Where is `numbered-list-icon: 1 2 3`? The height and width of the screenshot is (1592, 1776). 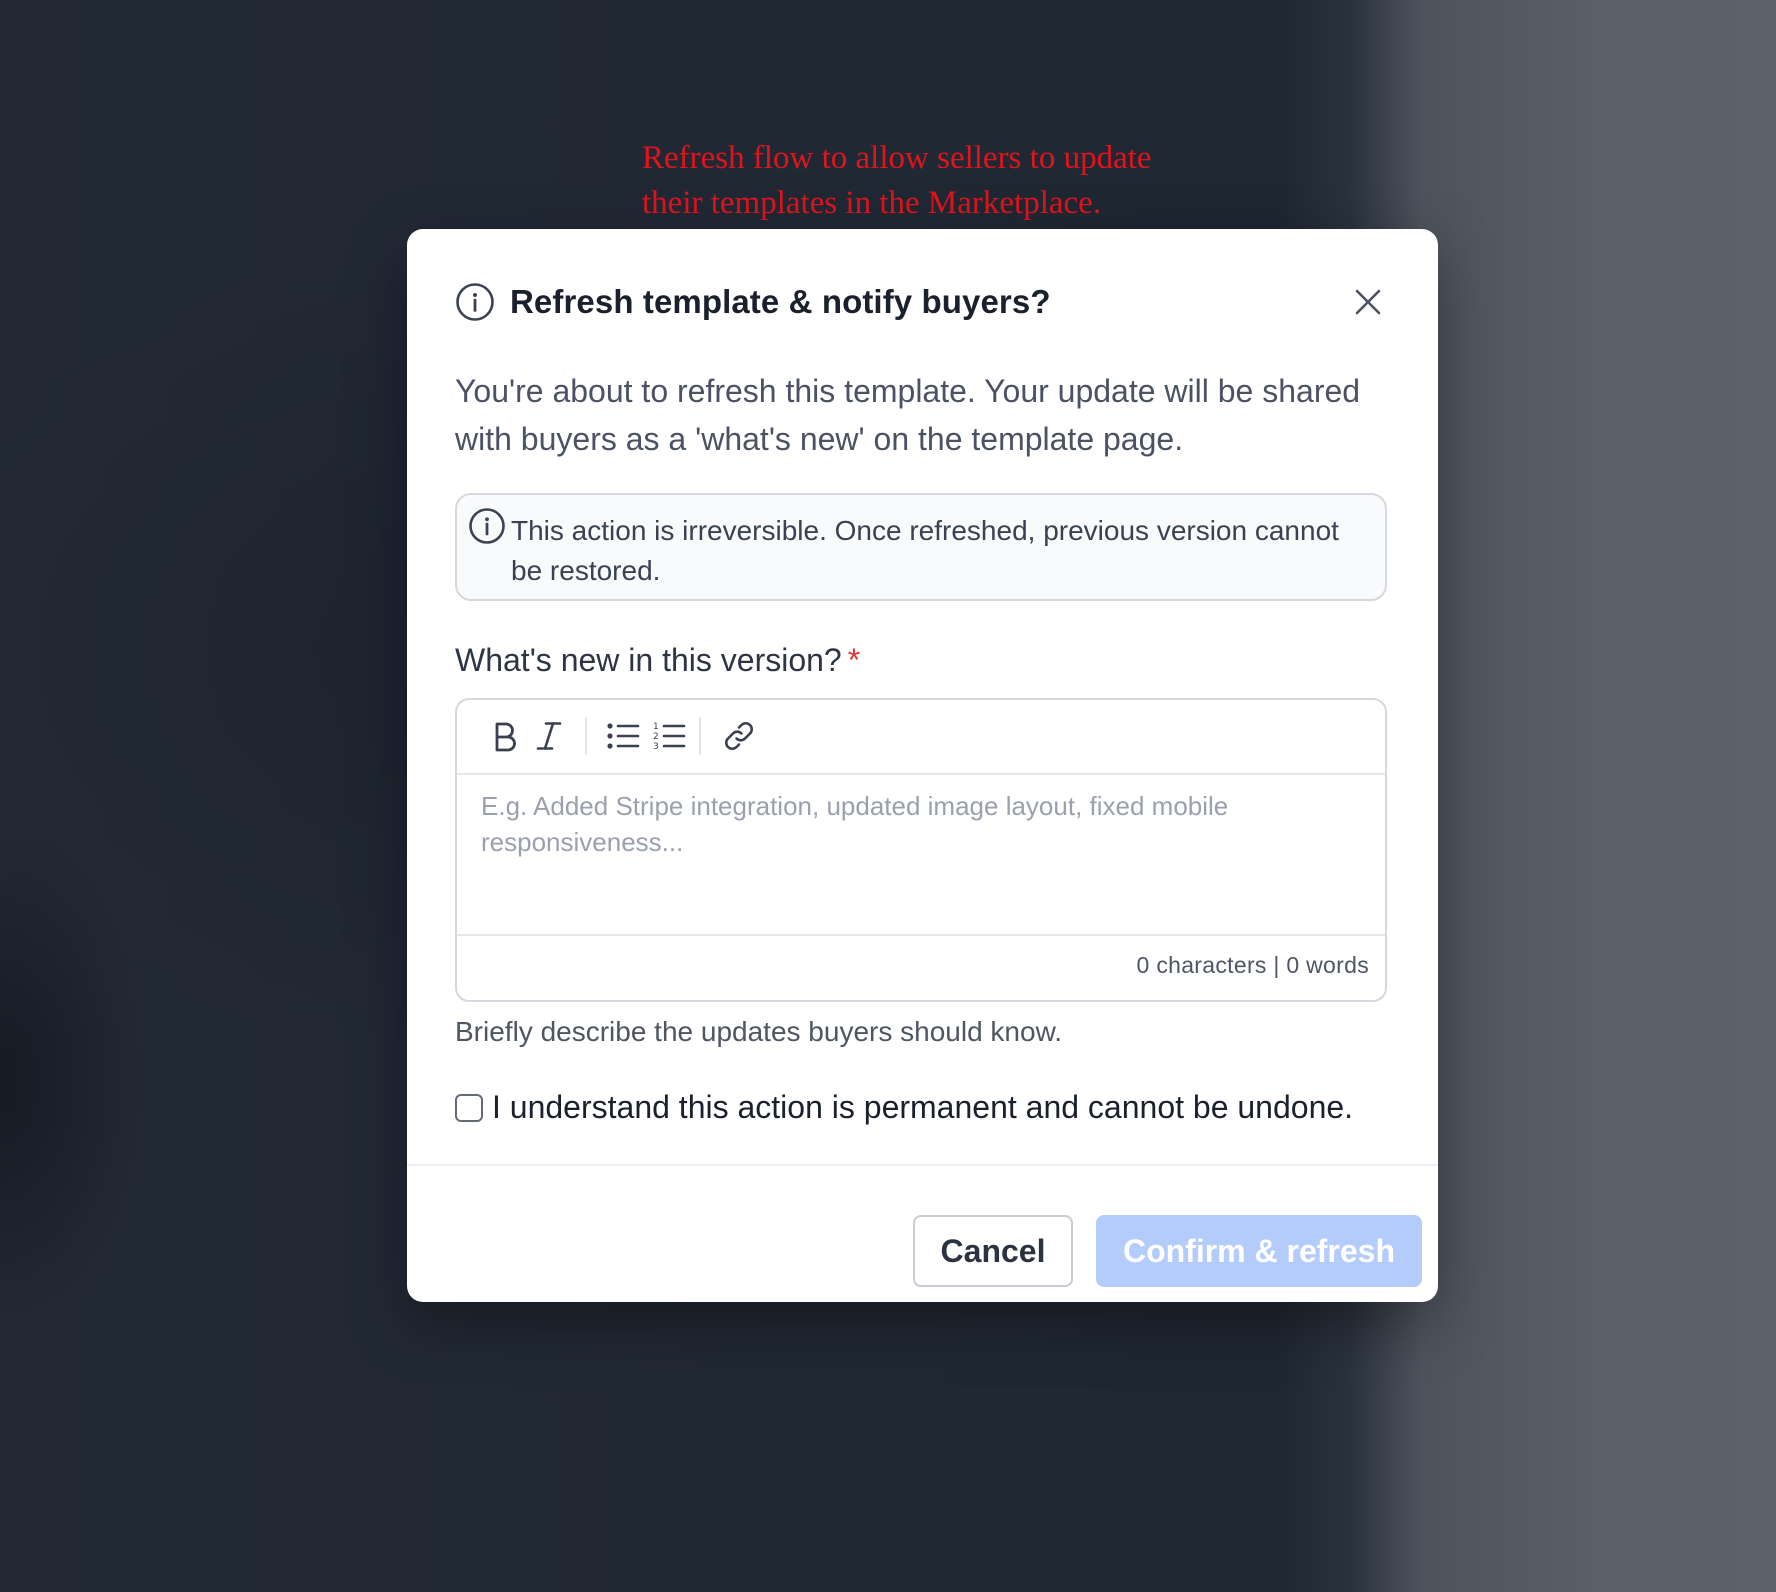 numbered-list-icon: 1 2 3 is located at coordinates (669, 736).